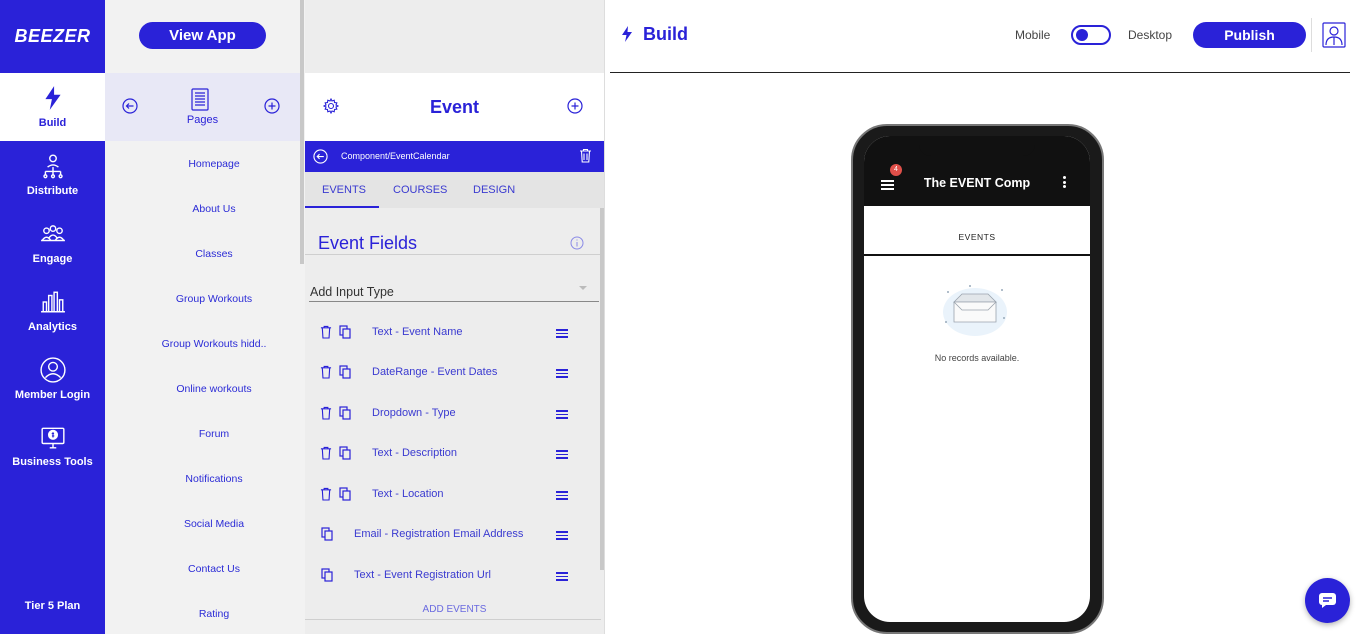 This screenshot has width=1357, height=634. I want to click on page-item-notifications: Notifications, so click(214, 479).